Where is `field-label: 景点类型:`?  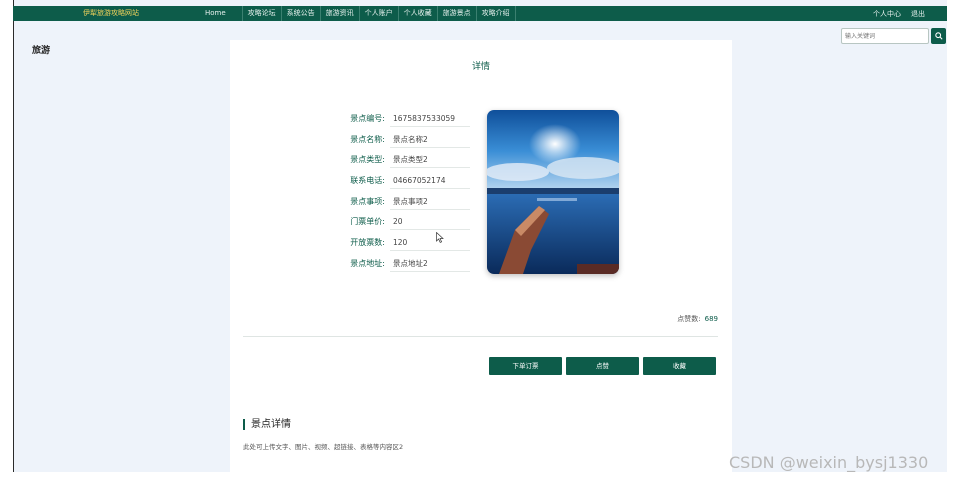 field-label: 景点类型: is located at coordinates (367, 160).